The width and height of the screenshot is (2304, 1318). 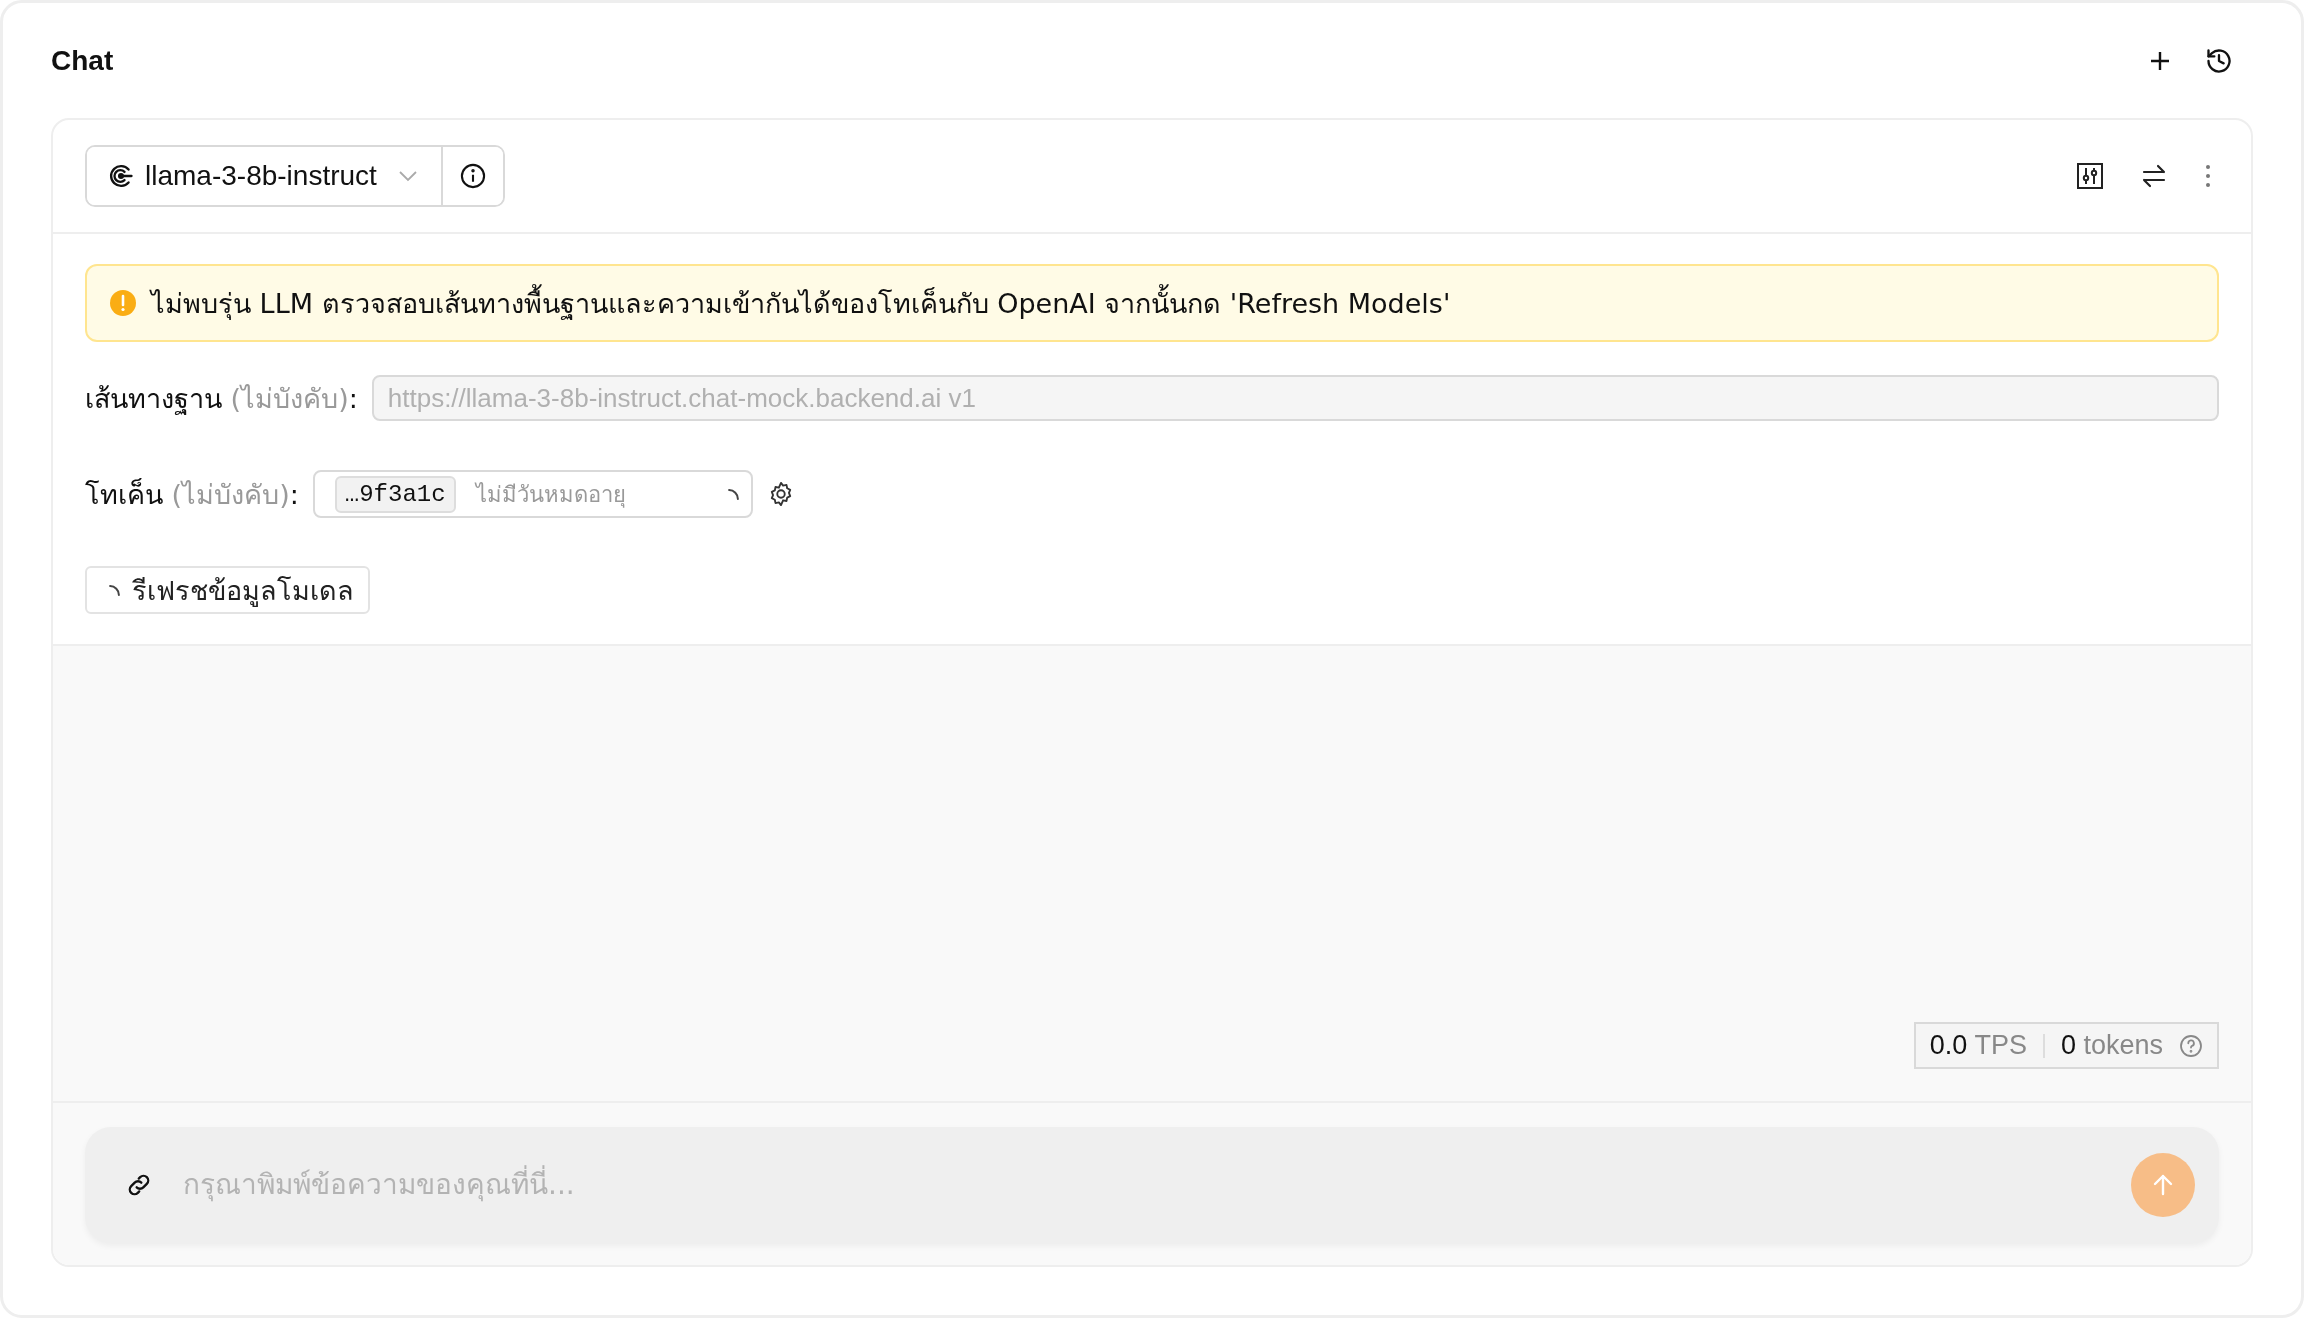 I want to click on help-icon, so click(x=2191, y=1045).